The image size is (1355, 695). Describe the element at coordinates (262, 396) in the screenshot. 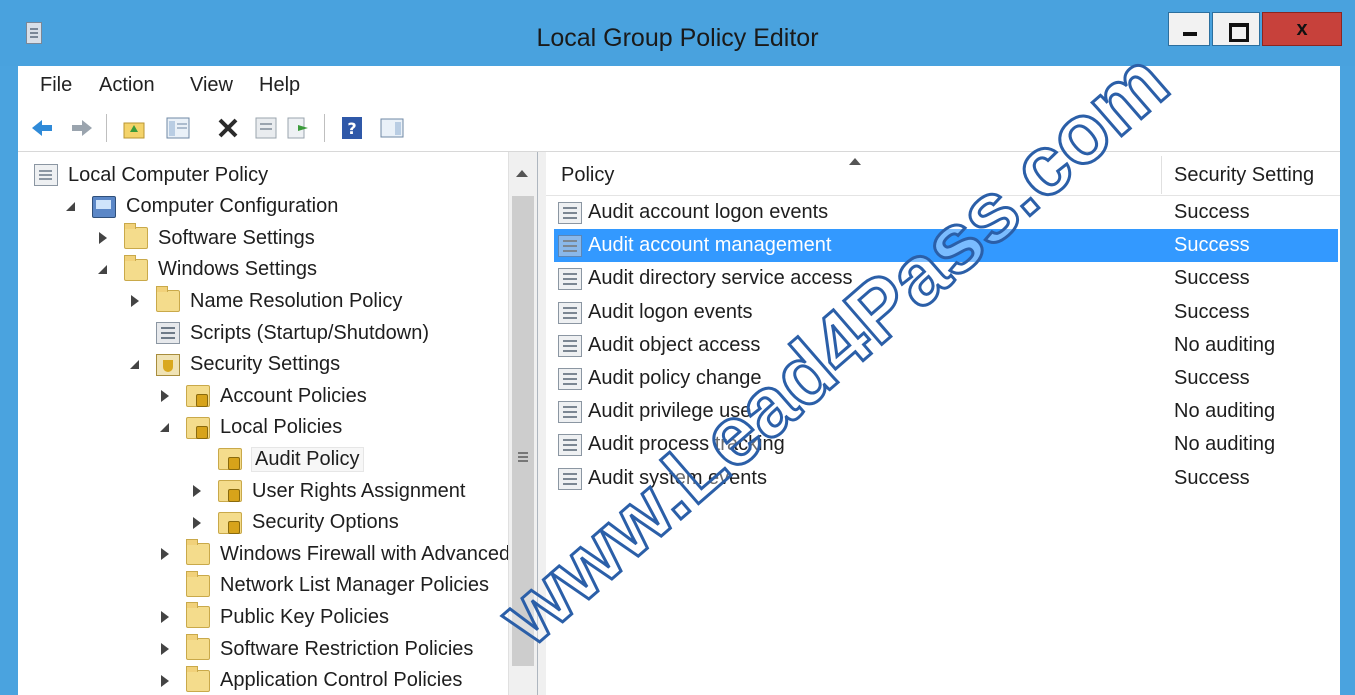

I see `tree-item: Account Policies` at that location.